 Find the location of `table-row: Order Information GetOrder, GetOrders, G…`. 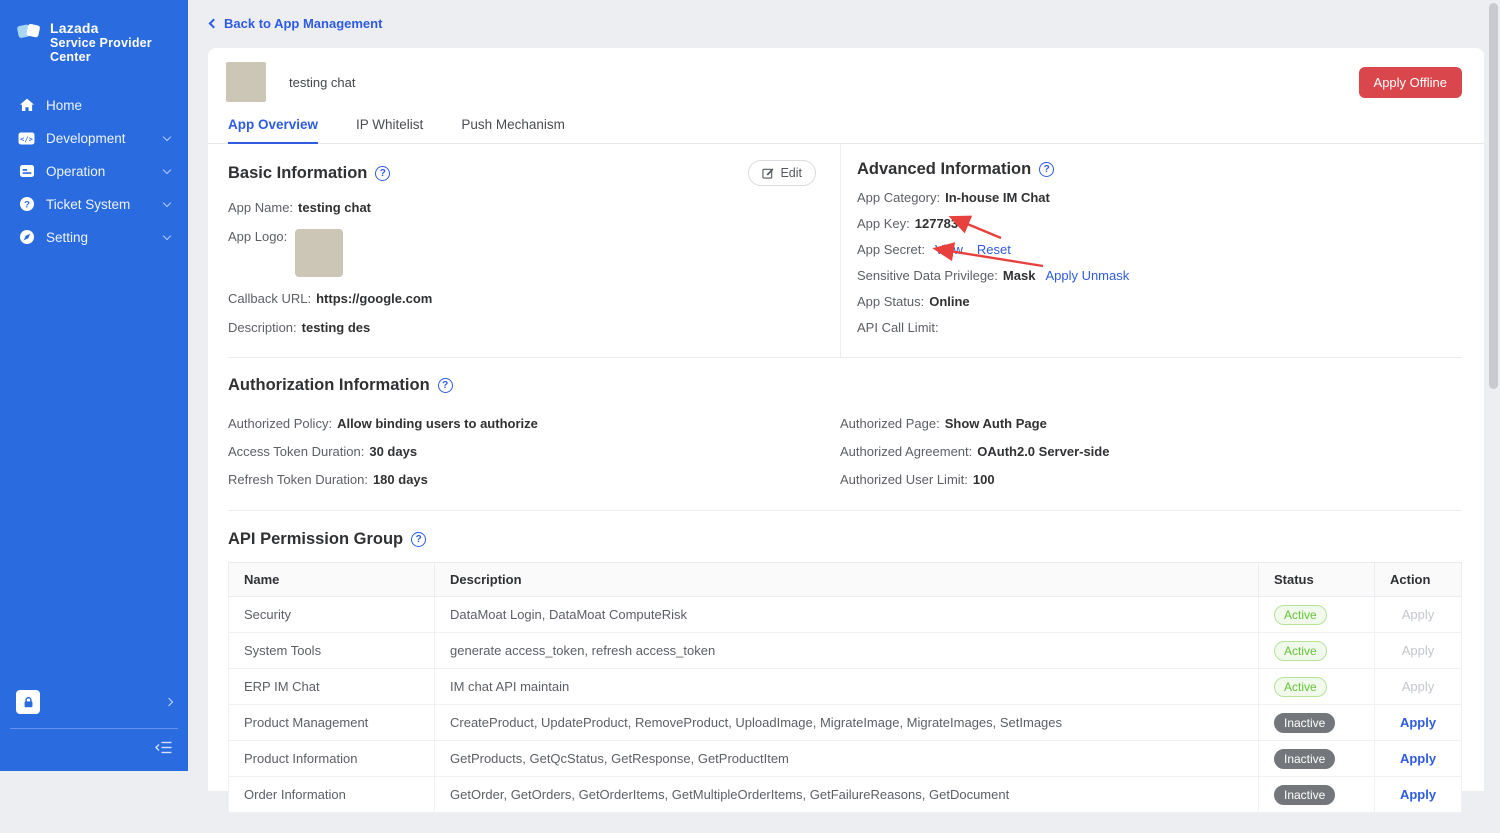

table-row: Order Information GetOrder, GetOrders, G… is located at coordinates (845, 794).